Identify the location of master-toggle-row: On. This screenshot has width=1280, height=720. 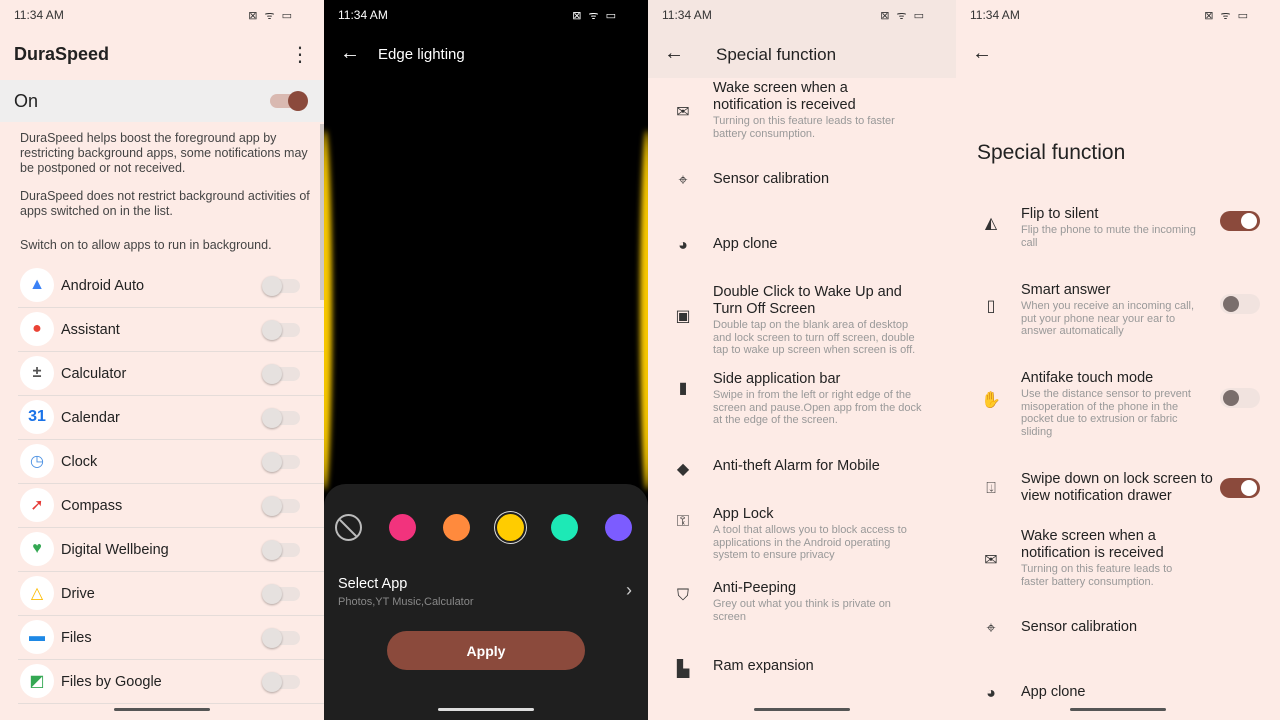
(162, 101).